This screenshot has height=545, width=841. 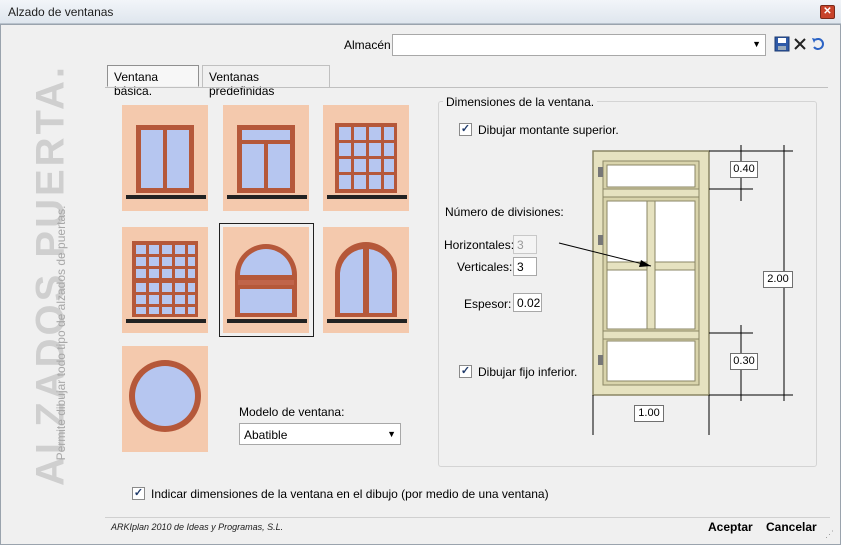 What do you see at coordinates (782, 44) in the screenshot?
I see `save-icon` at bounding box center [782, 44].